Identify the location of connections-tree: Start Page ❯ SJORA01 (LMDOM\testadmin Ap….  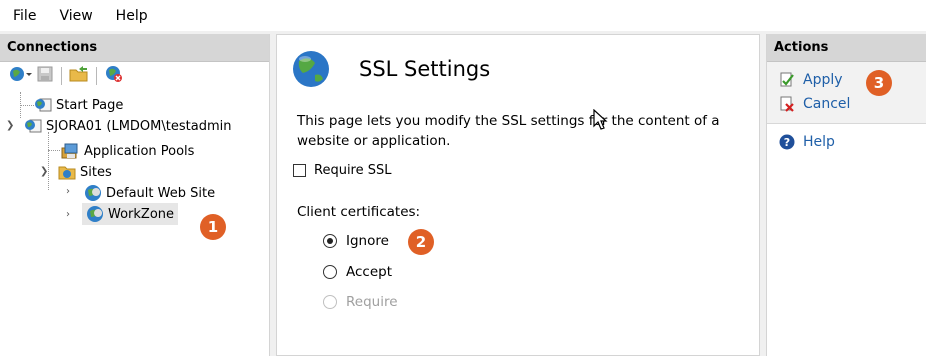
(134, 157).